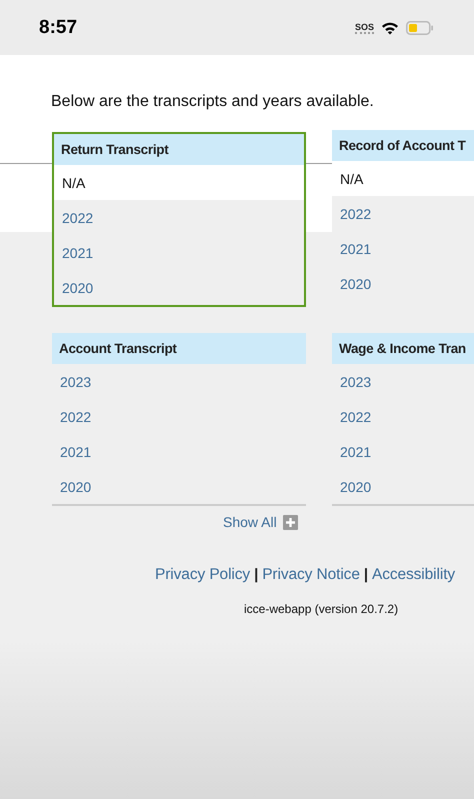 The width and height of the screenshot is (474, 799). What do you see at coordinates (322, 609) in the screenshot?
I see `version-text: icce-webapp (version 20.7.2)` at bounding box center [322, 609].